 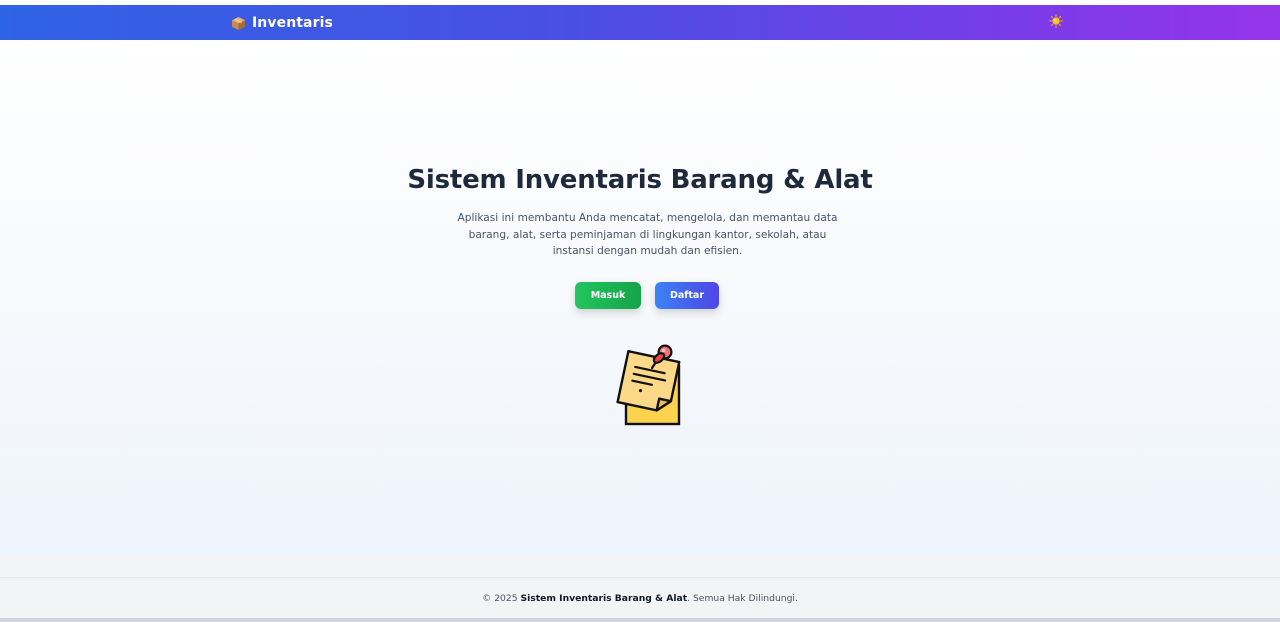 I want to click on register-button: Daftar, so click(x=687, y=295).